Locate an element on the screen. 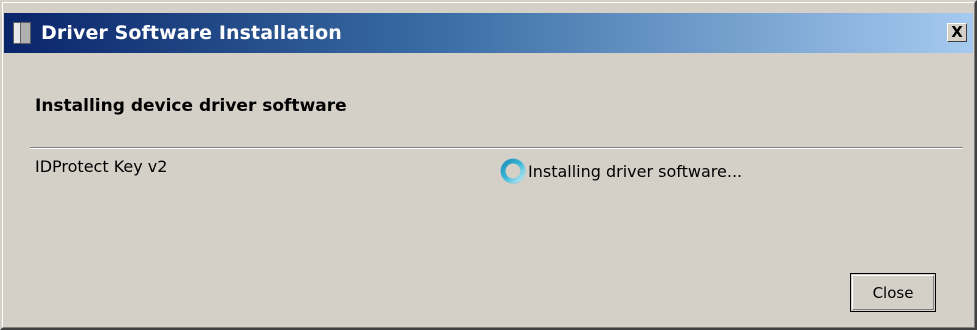 The width and height of the screenshot is (977, 330). page-heading: Installing device driver software is located at coordinates (191, 106).